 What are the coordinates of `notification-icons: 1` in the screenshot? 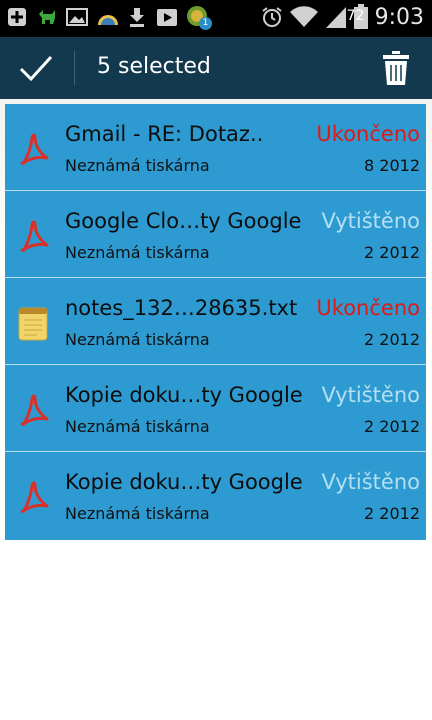 It's located at (109, 18).